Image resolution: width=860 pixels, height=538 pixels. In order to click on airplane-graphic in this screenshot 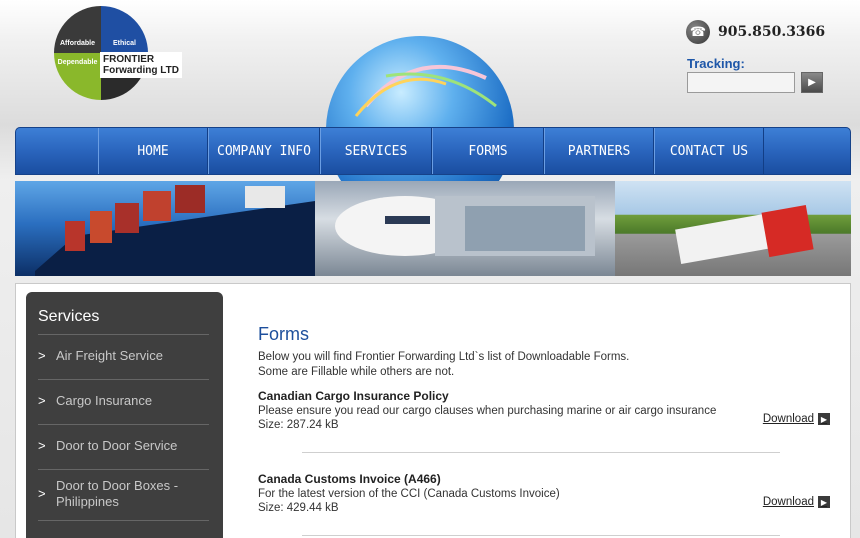, I will do `click(465, 226)`.